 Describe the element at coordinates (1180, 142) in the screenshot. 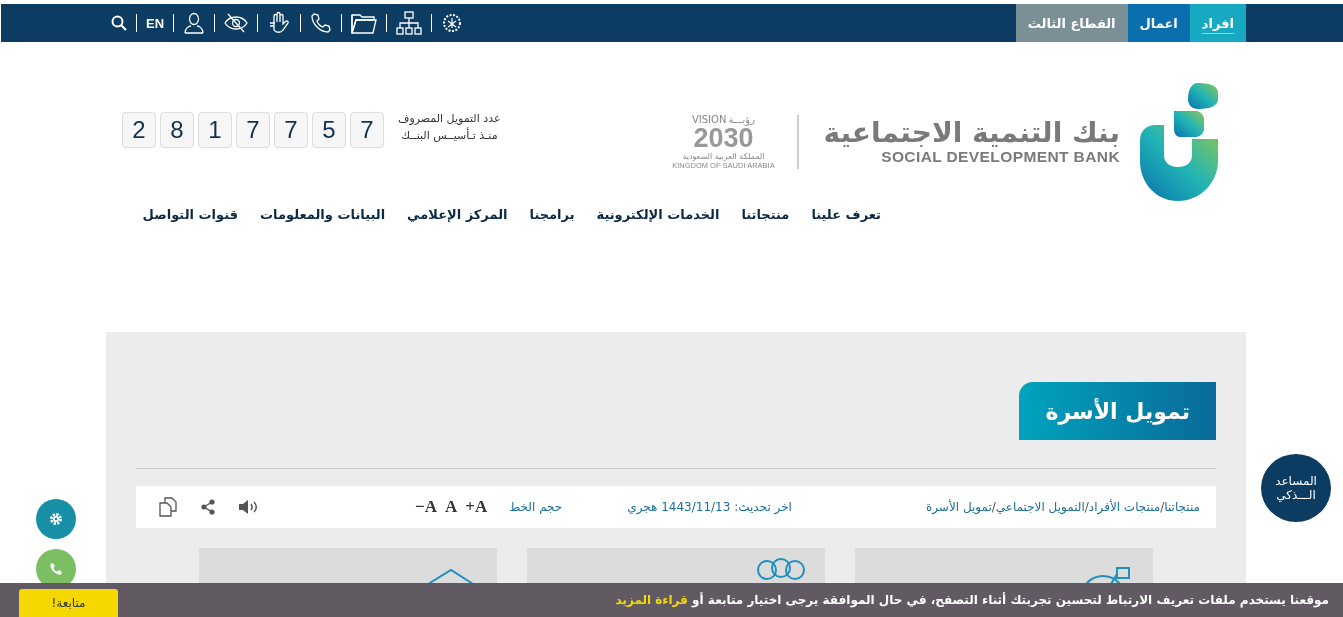

I see `bank-logo-icon` at that location.